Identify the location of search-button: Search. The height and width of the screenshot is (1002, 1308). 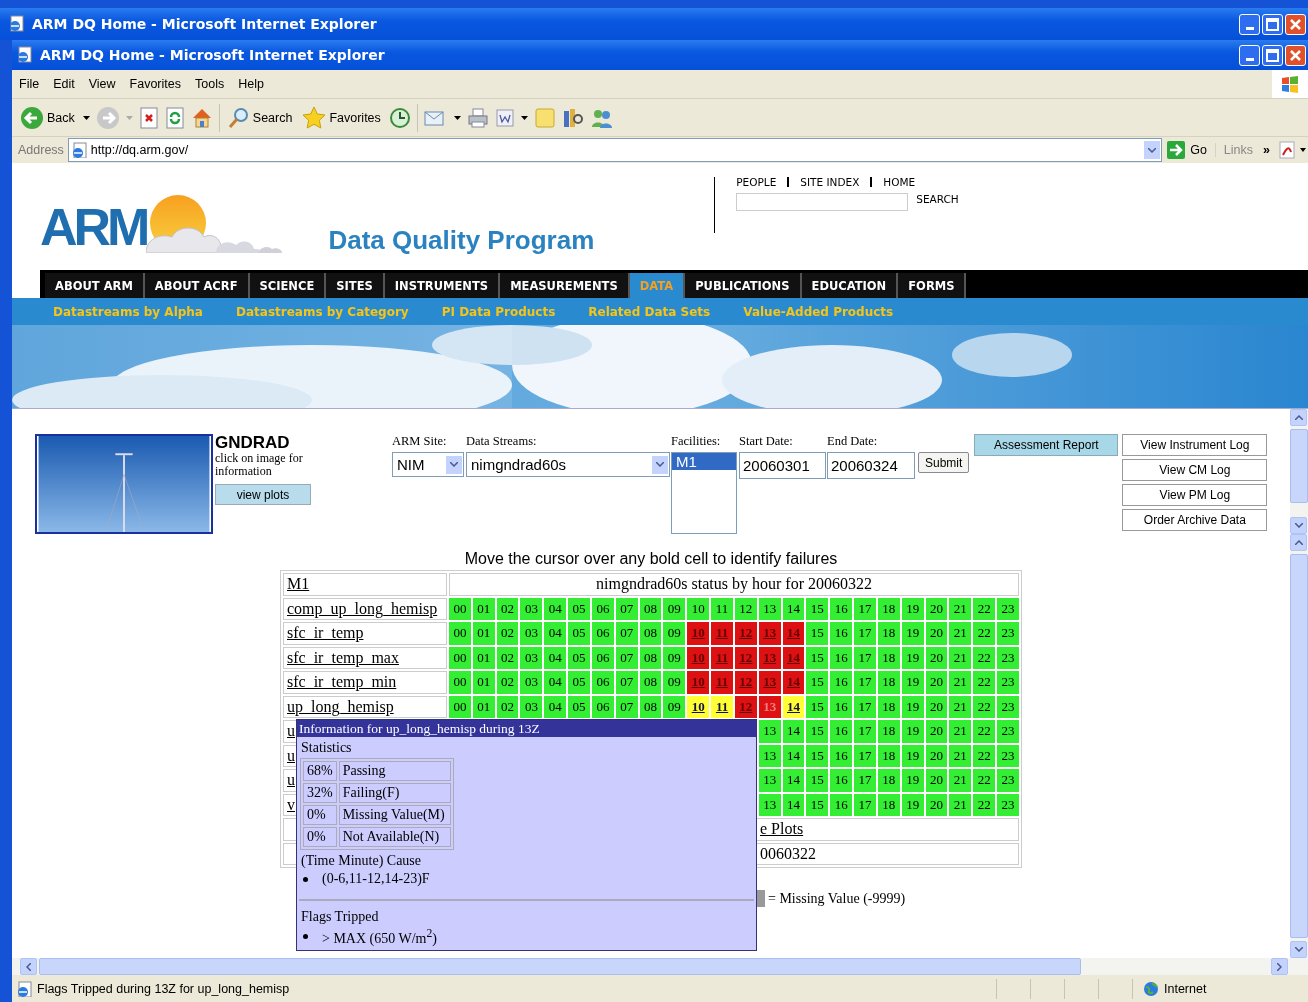
(260, 117).